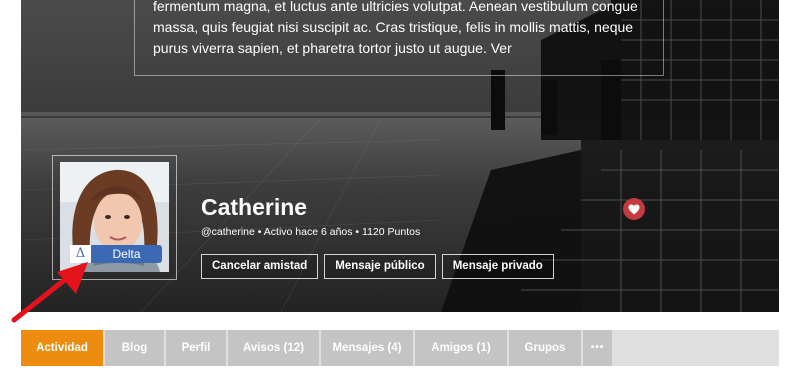  Describe the element at coordinates (273, 348) in the screenshot. I see `tab-avisos: Avisos (12)` at that location.